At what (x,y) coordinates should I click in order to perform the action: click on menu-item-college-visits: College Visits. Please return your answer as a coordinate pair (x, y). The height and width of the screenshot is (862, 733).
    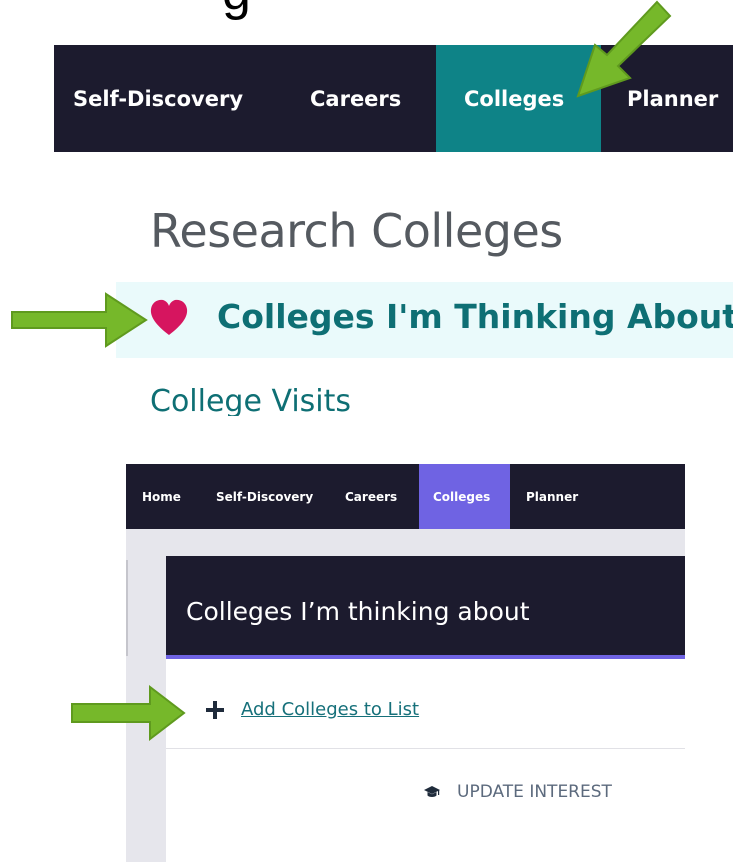
    Looking at the image, I should click on (250, 399).